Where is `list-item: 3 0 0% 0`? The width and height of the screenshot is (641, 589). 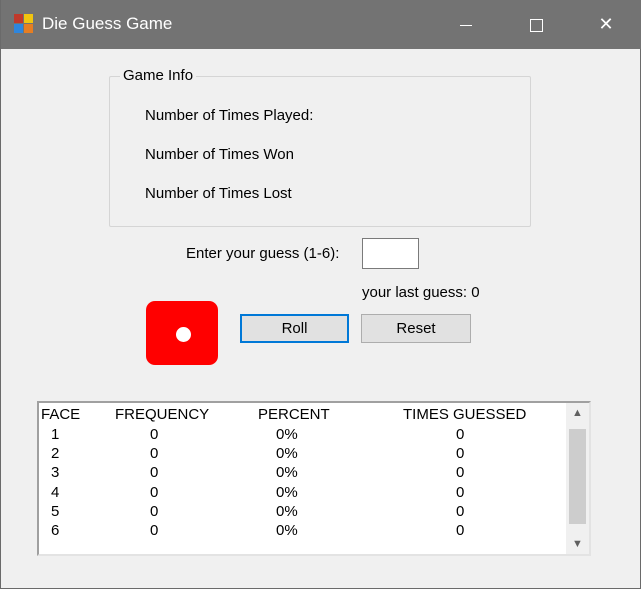 list-item: 3 0 0% 0 is located at coordinates (302, 473).